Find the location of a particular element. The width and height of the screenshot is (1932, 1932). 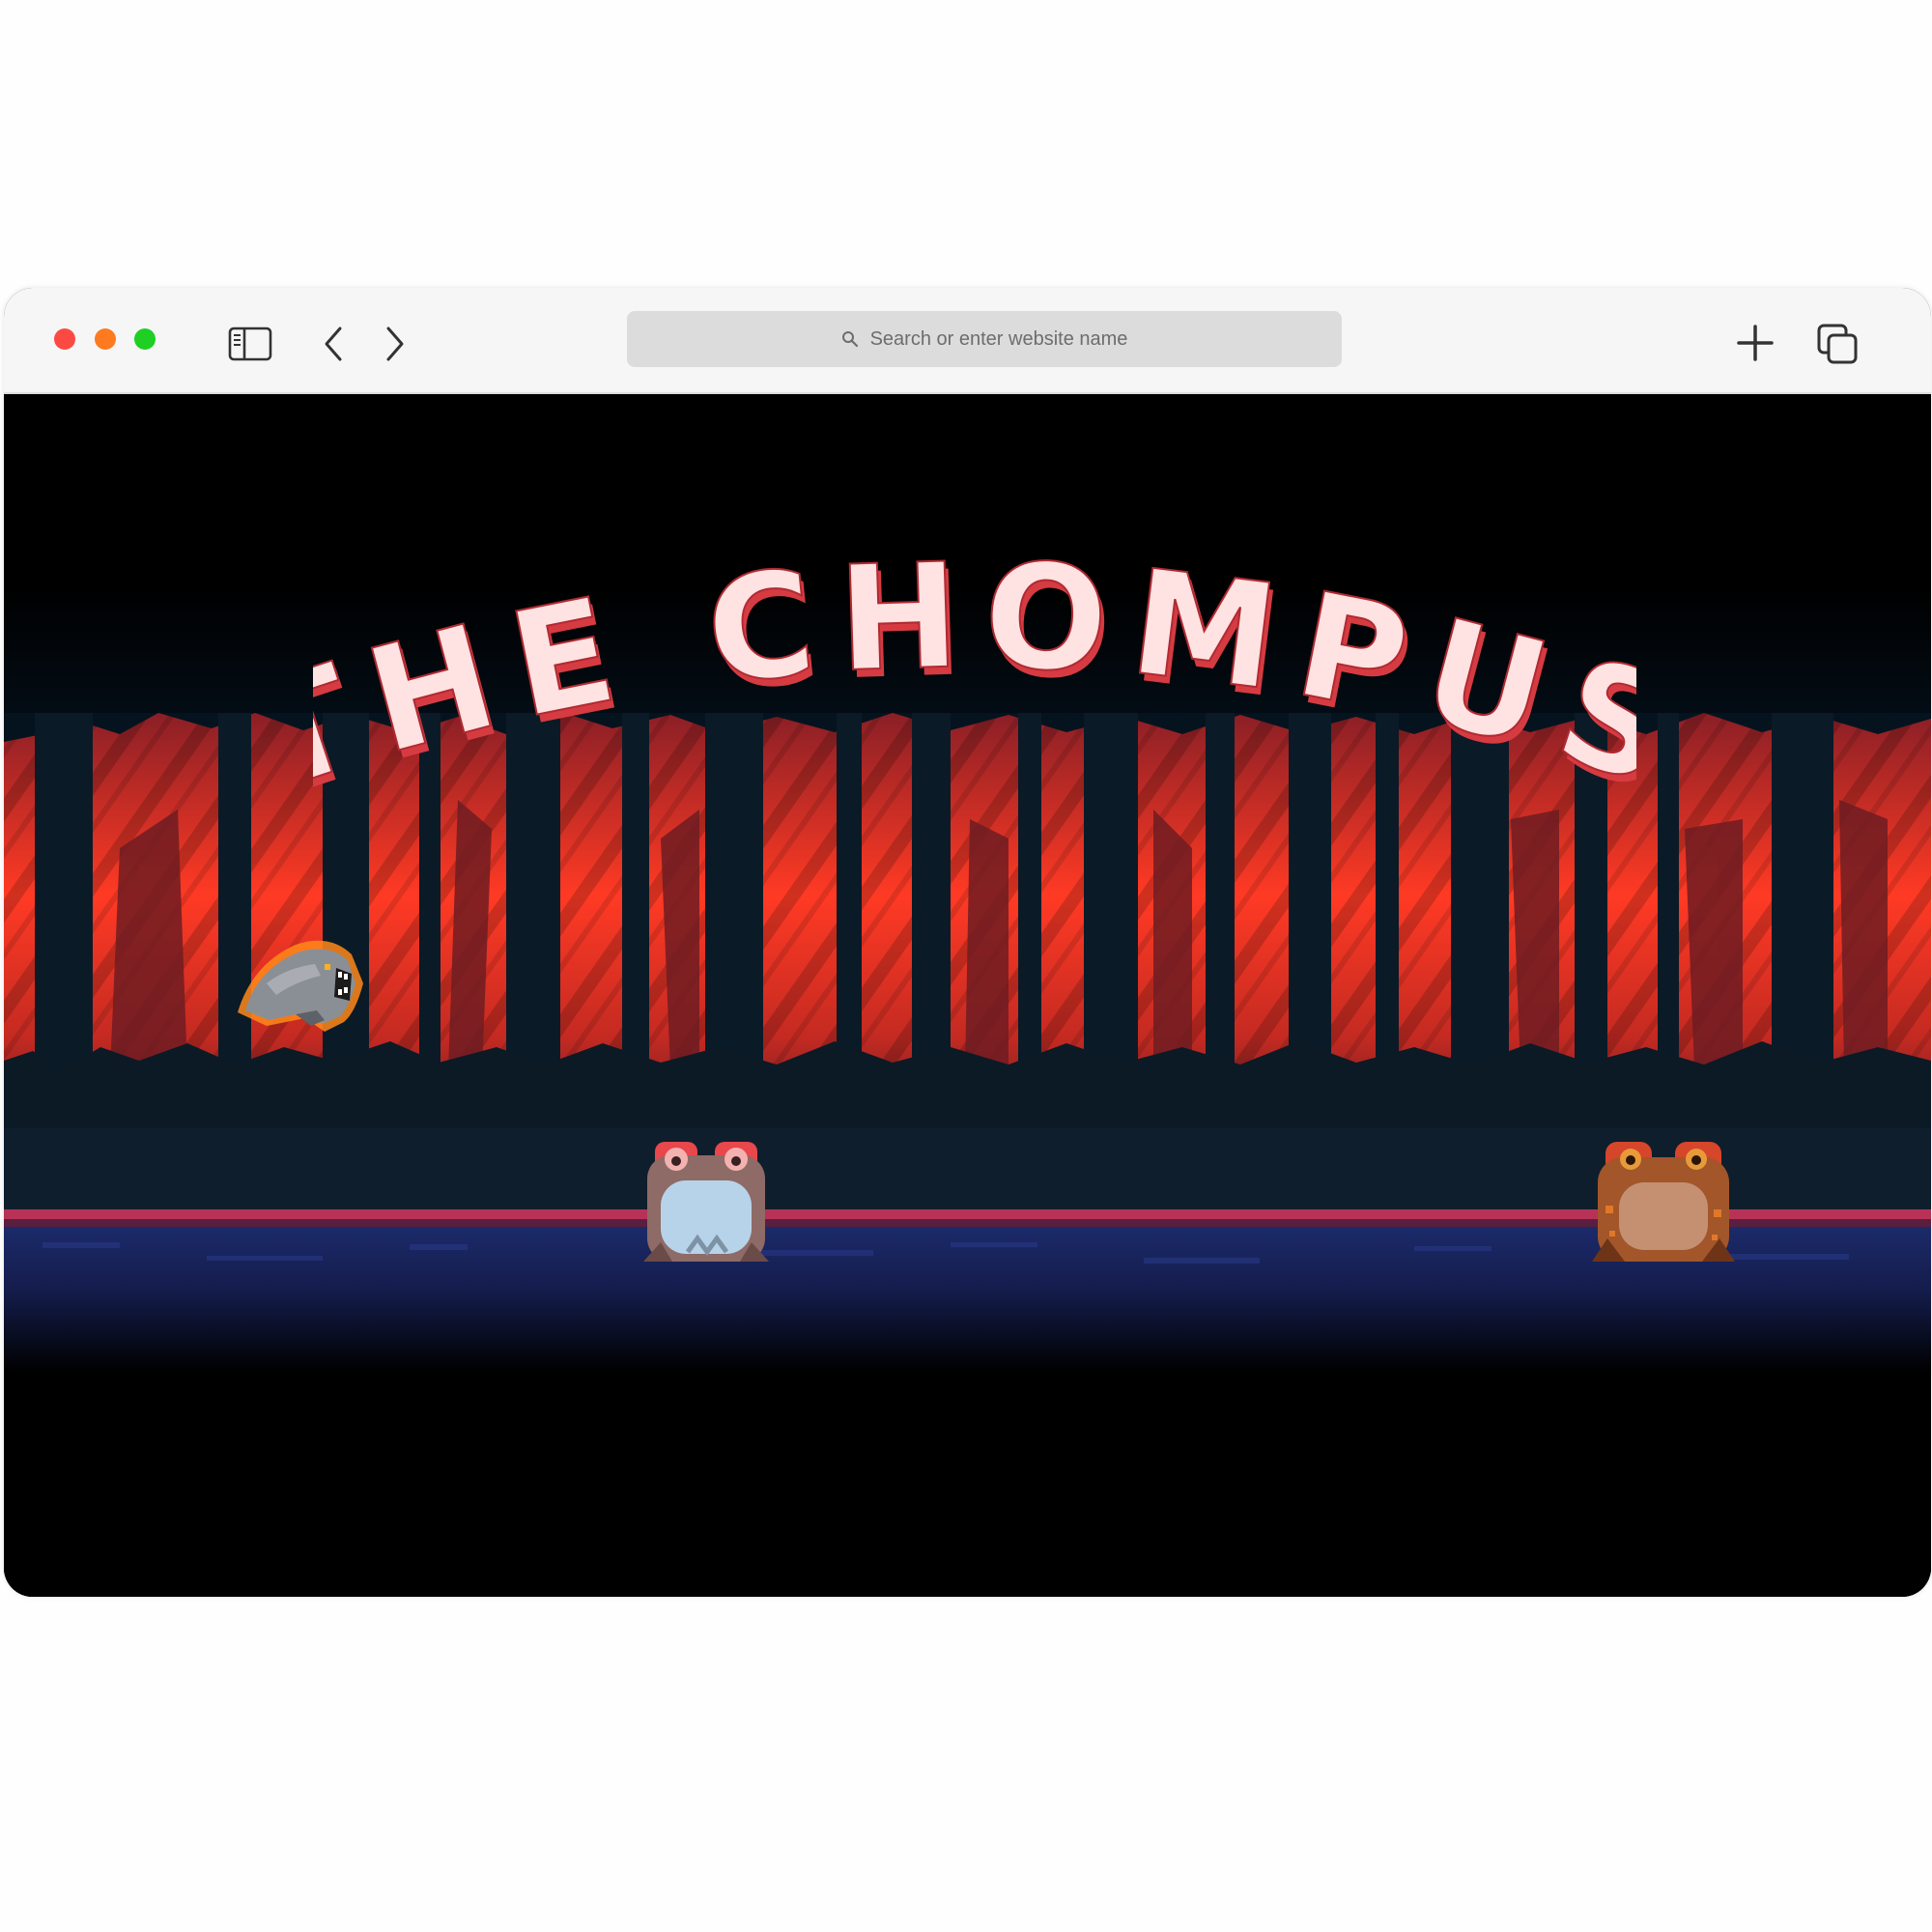

magnifier-icon is located at coordinates (849, 339).